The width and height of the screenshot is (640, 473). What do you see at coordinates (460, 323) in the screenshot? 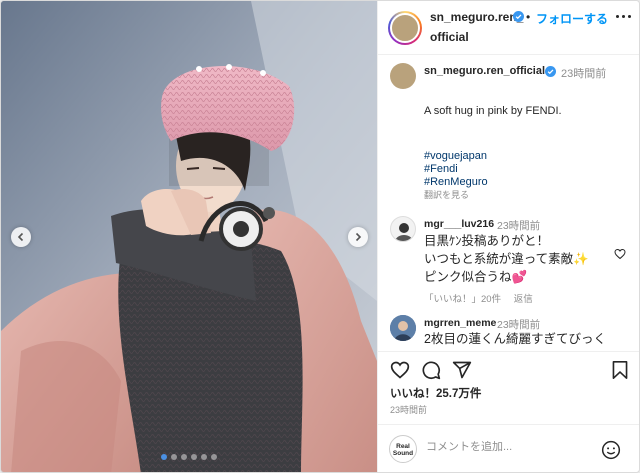
I see `comment-username: mgrren_meme` at bounding box center [460, 323].